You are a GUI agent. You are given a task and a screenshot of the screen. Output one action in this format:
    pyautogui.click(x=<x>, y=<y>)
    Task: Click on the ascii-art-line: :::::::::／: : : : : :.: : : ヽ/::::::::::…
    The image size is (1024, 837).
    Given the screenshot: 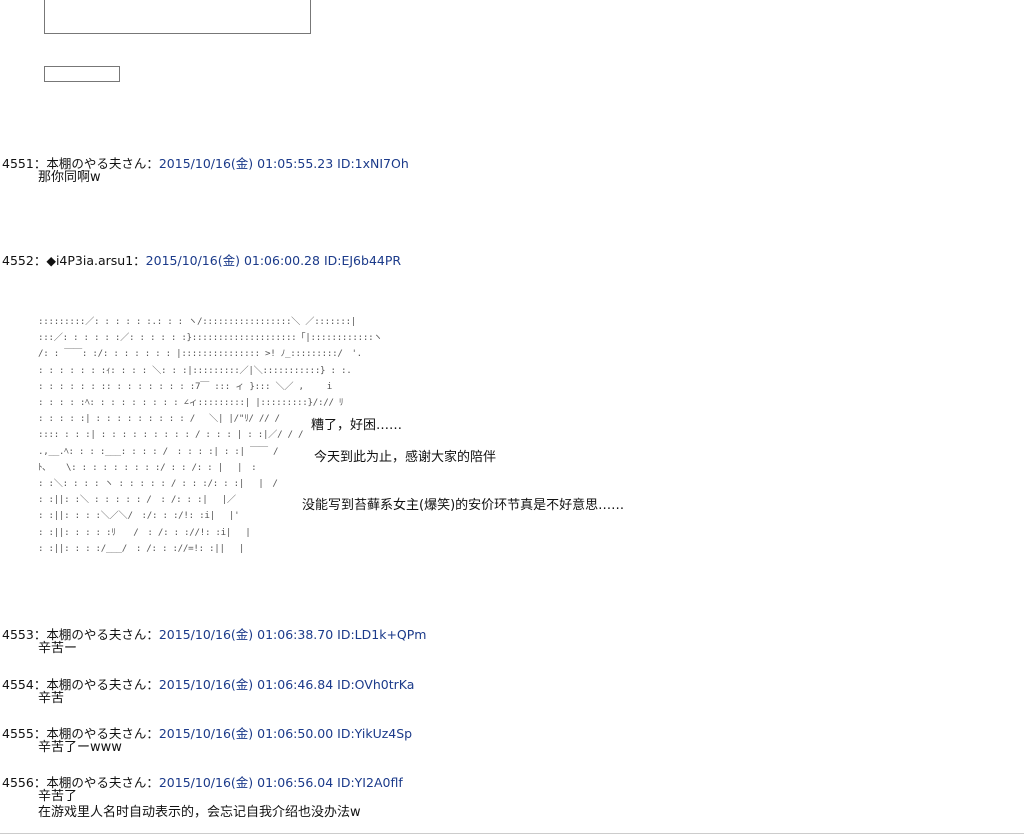 What is the action you would take?
    pyautogui.click(x=197, y=321)
    